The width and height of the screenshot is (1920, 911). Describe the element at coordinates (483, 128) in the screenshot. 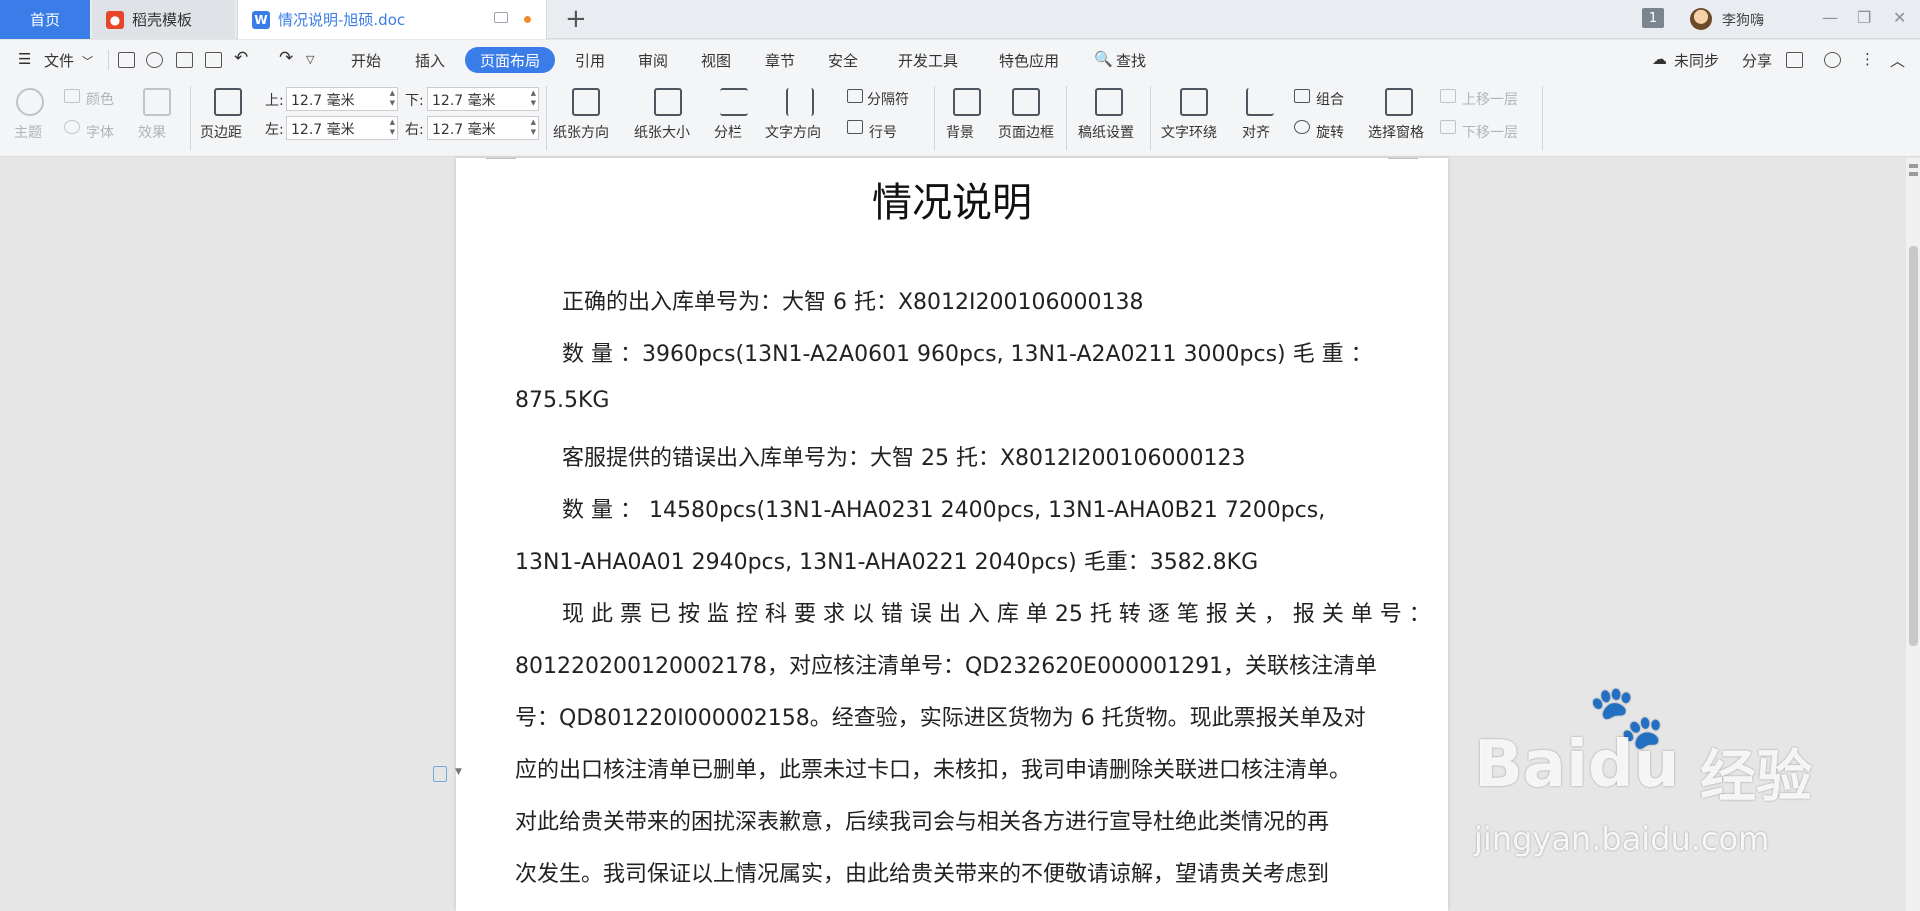

I see `margin-right-input: 12.7 毫米` at that location.